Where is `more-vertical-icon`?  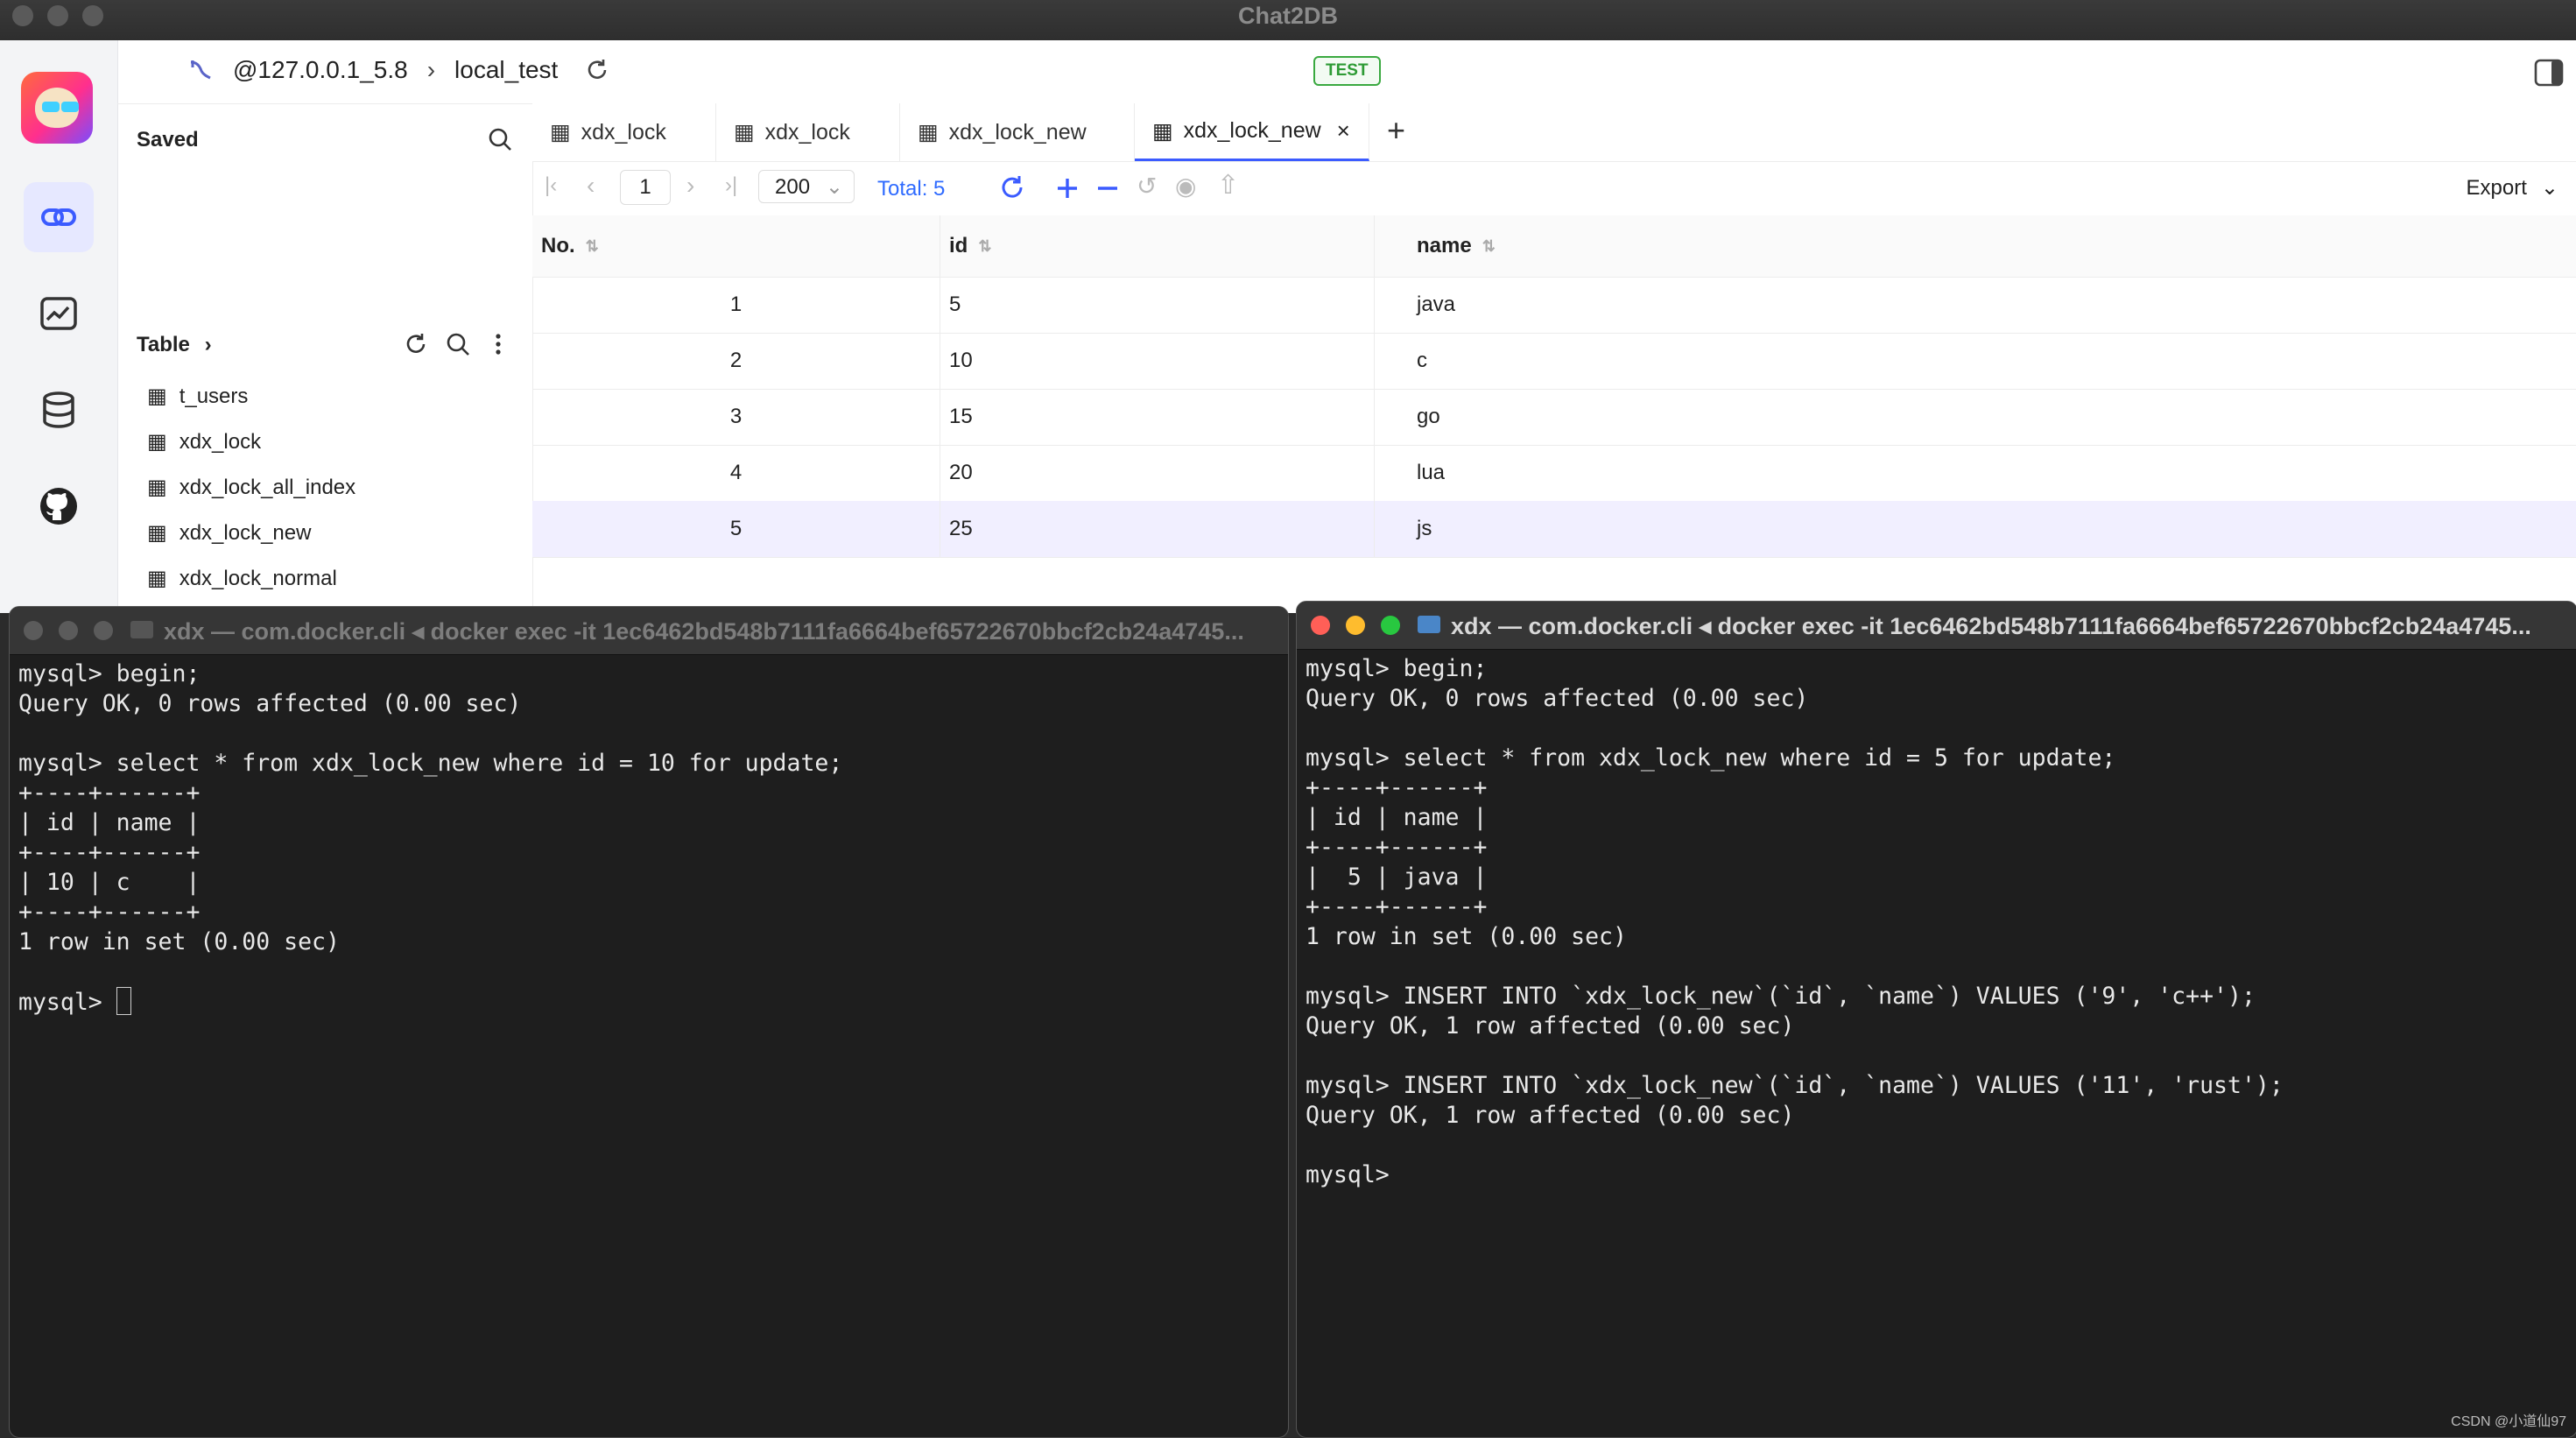 more-vertical-icon is located at coordinates (498, 344).